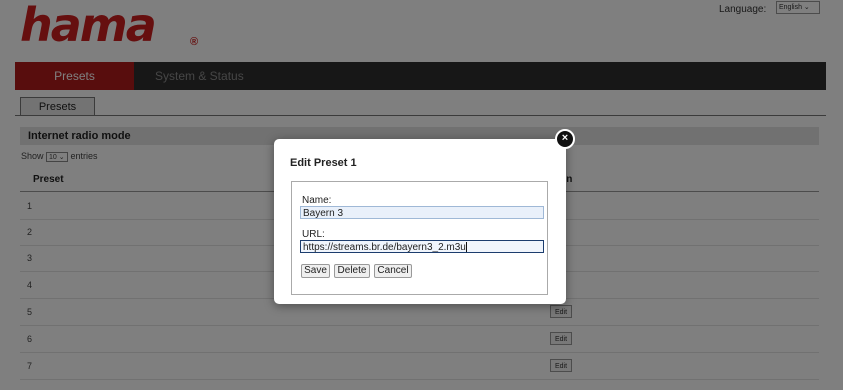 The image size is (843, 390). I want to click on delete-button: Delete, so click(352, 271).